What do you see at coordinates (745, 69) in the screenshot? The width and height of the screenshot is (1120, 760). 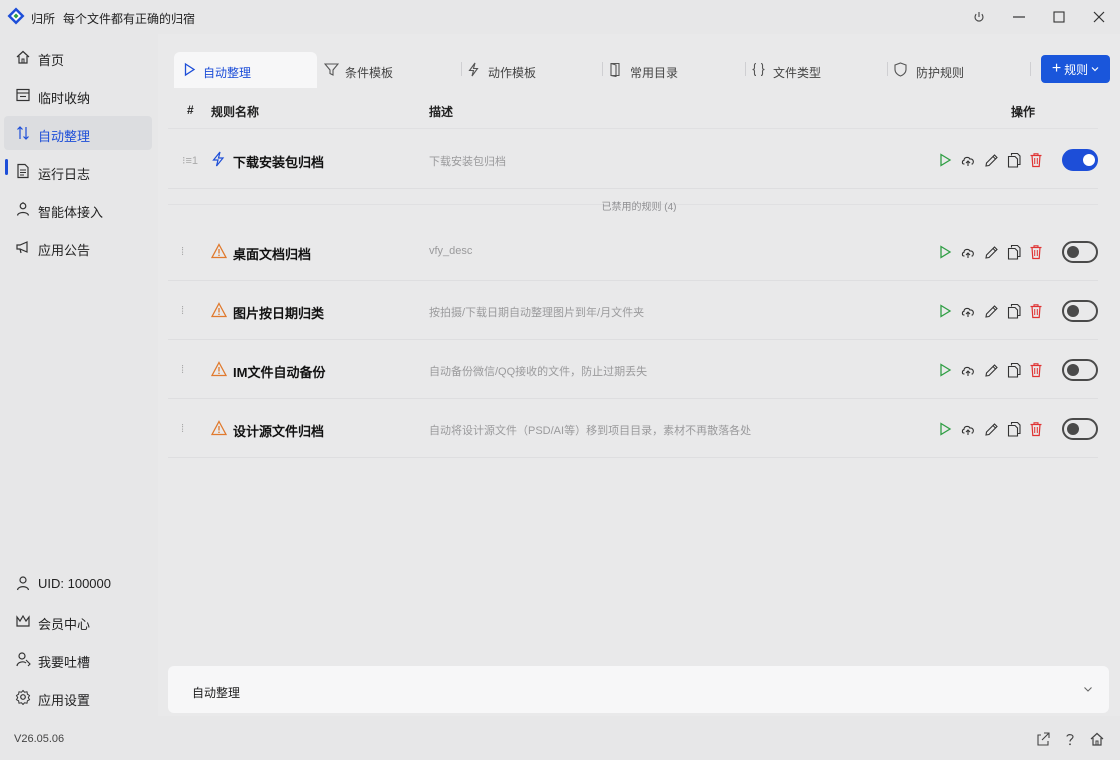 I see `tab-divider` at bounding box center [745, 69].